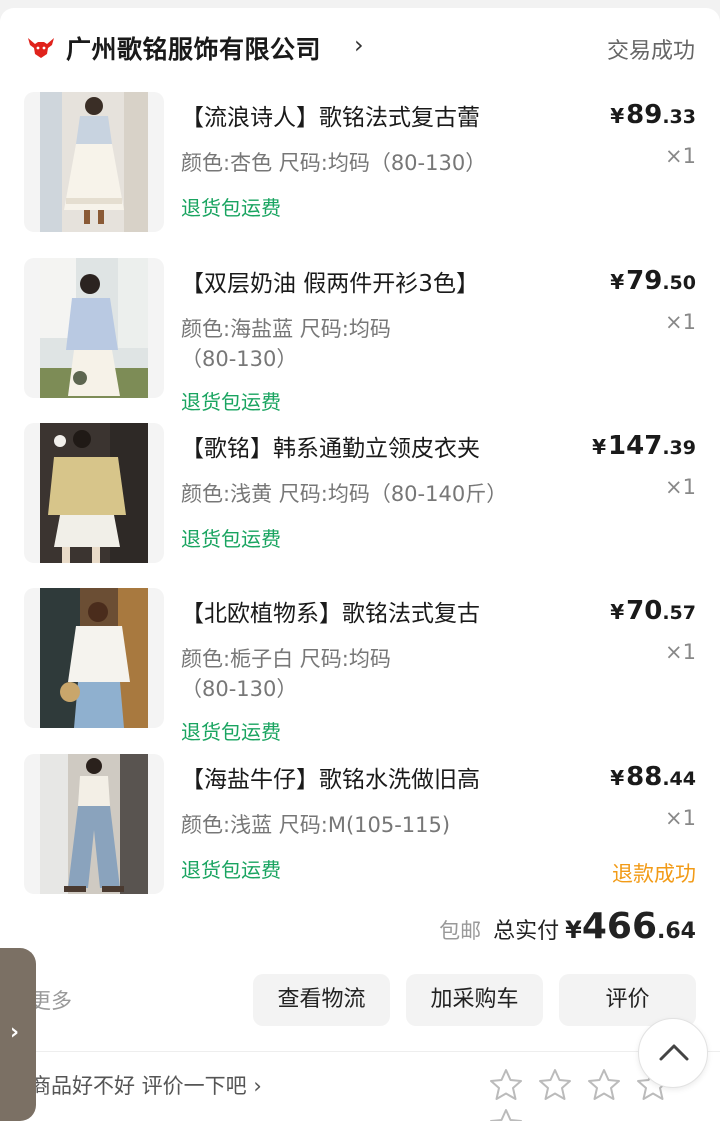  Describe the element at coordinates (679, 117) in the screenshot. I see `price-decimal: .33` at that location.